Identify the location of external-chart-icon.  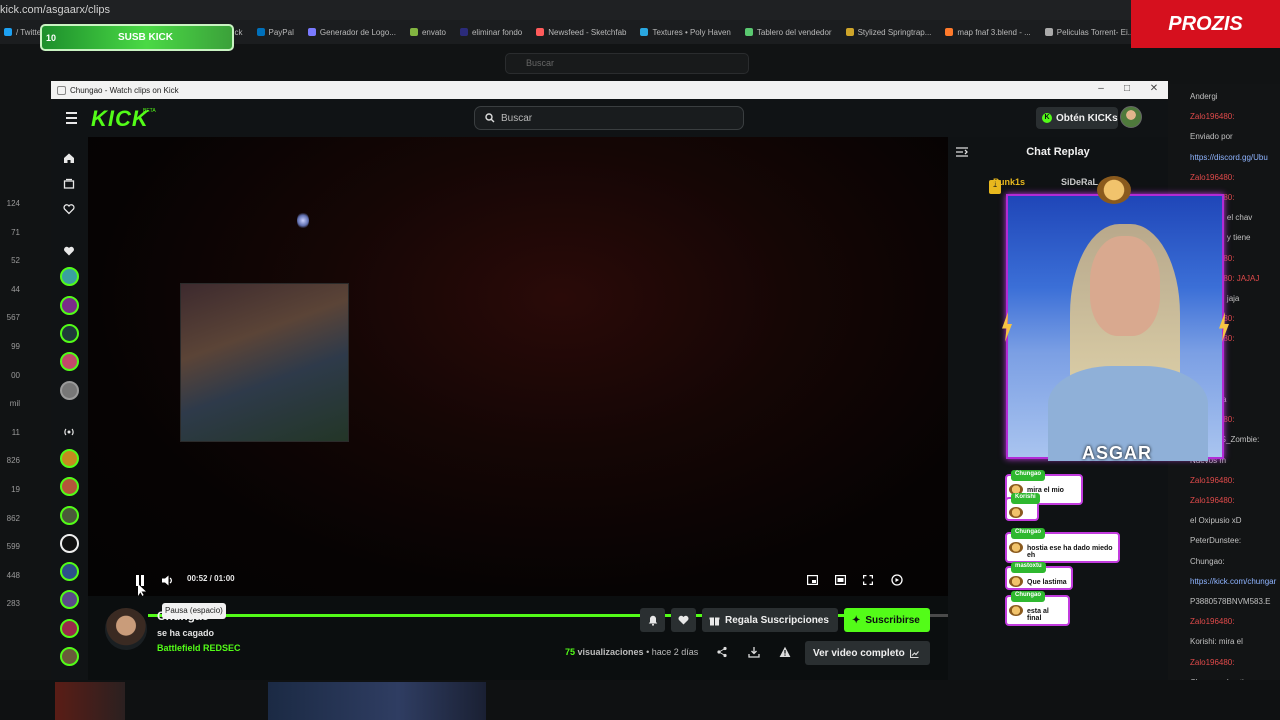
(914, 653).